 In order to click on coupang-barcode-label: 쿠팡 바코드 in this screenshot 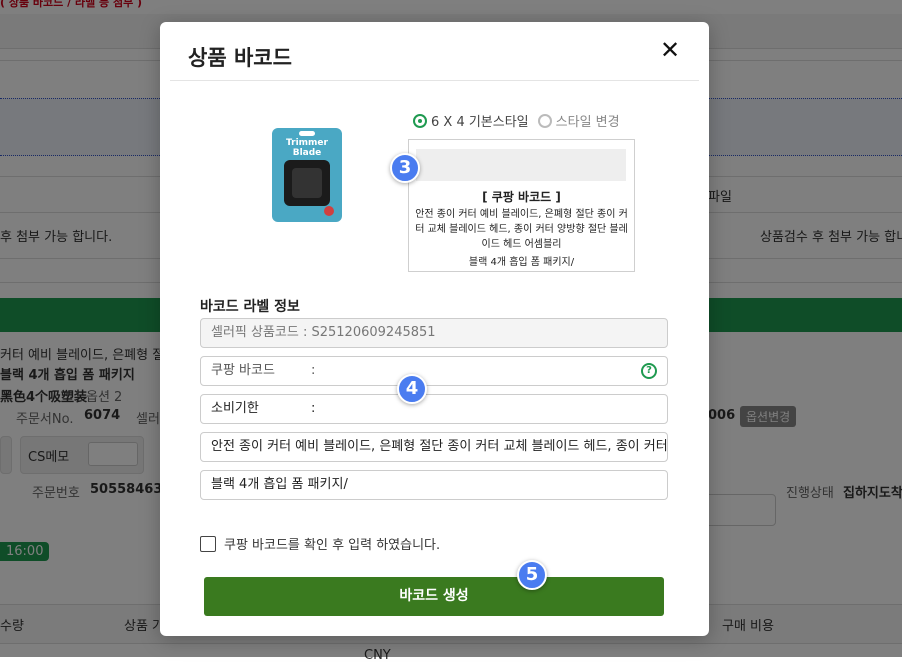, I will do `click(243, 370)`.